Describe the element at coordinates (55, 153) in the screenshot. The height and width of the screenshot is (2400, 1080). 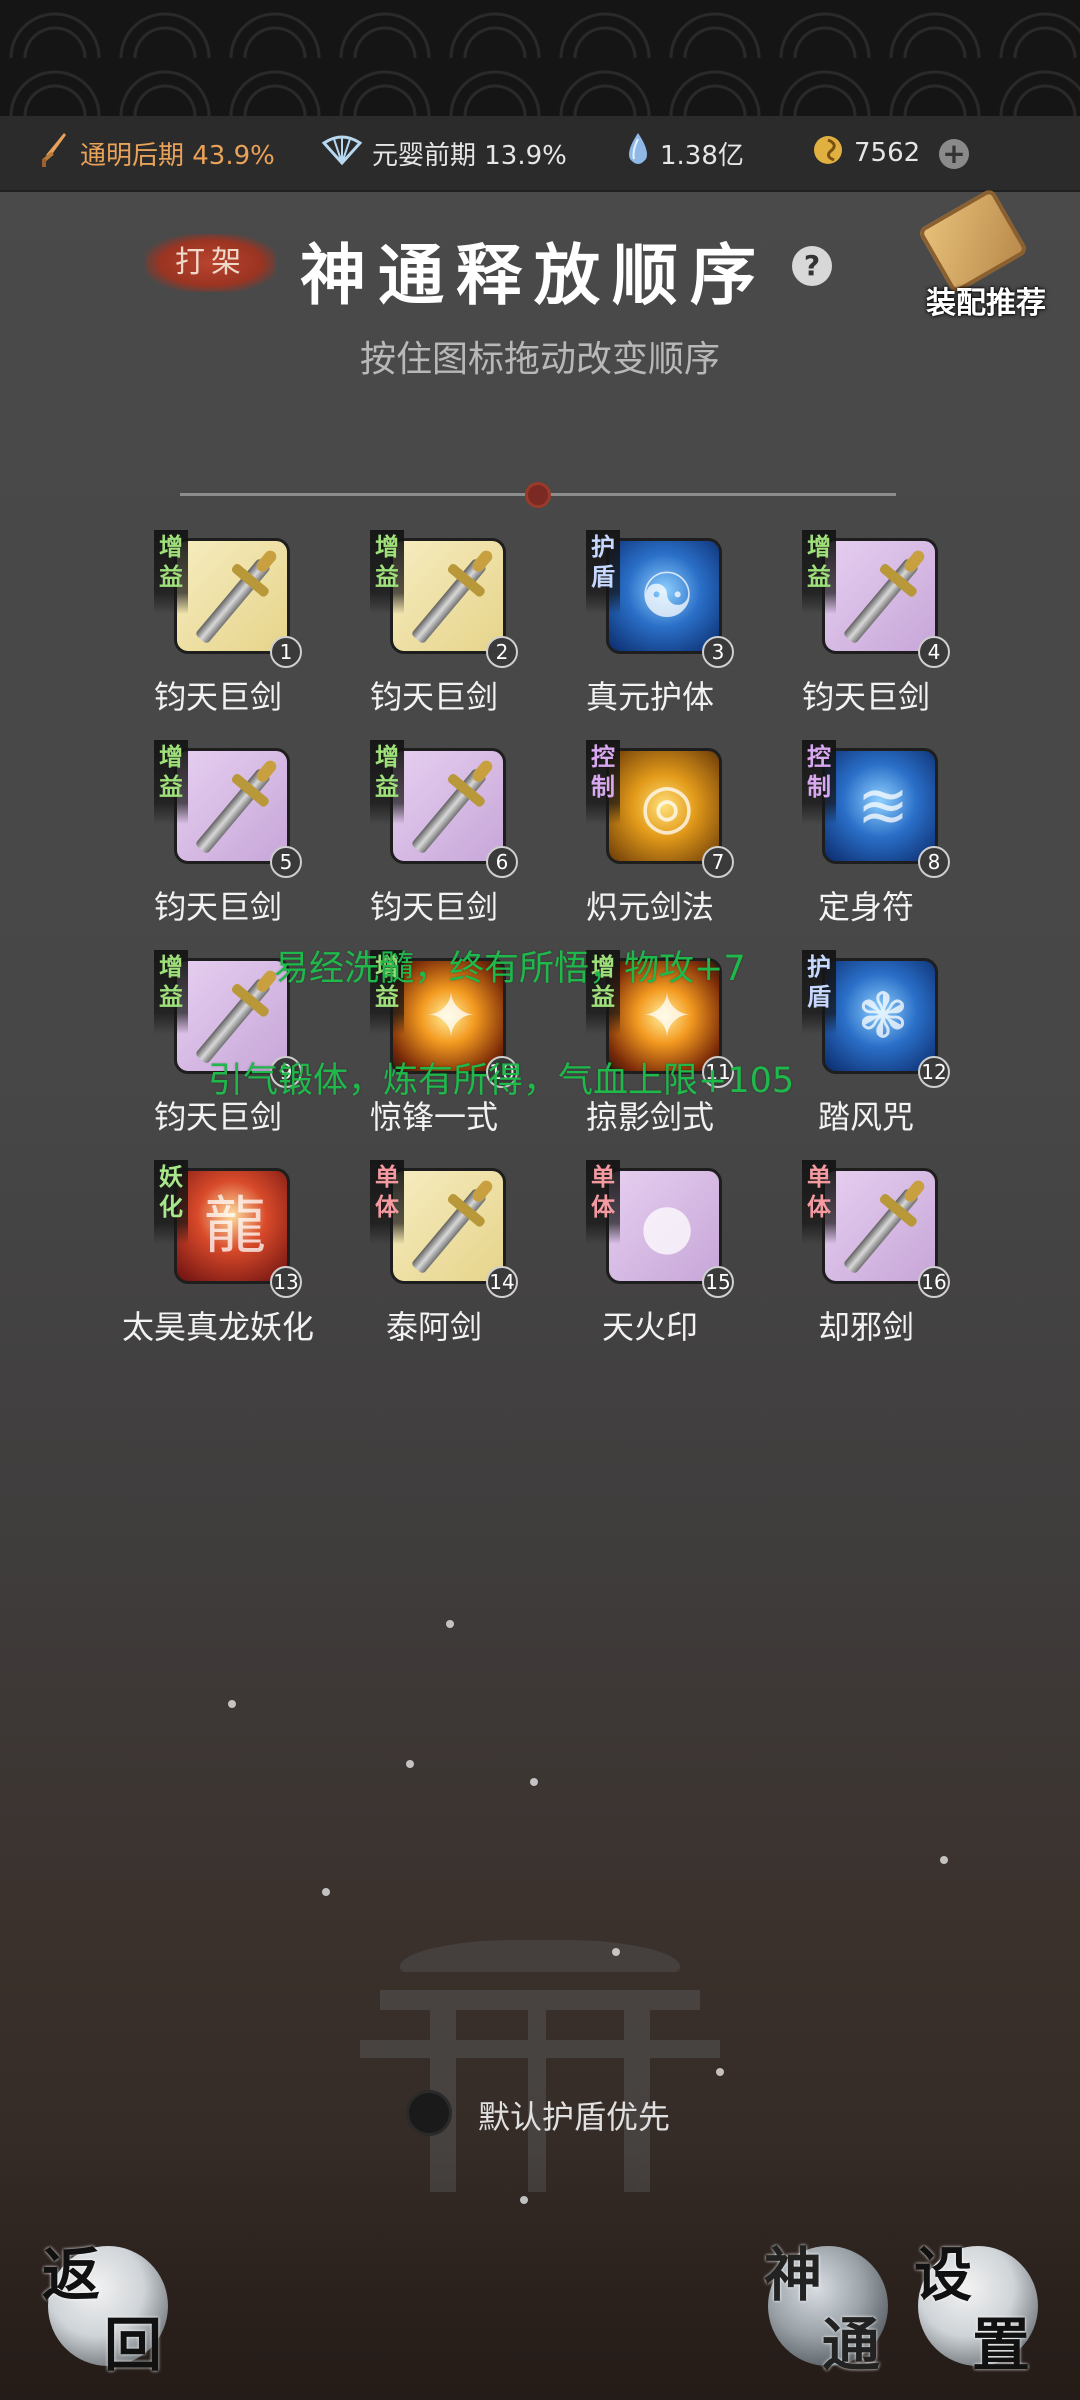
I see `sword-icon` at that location.